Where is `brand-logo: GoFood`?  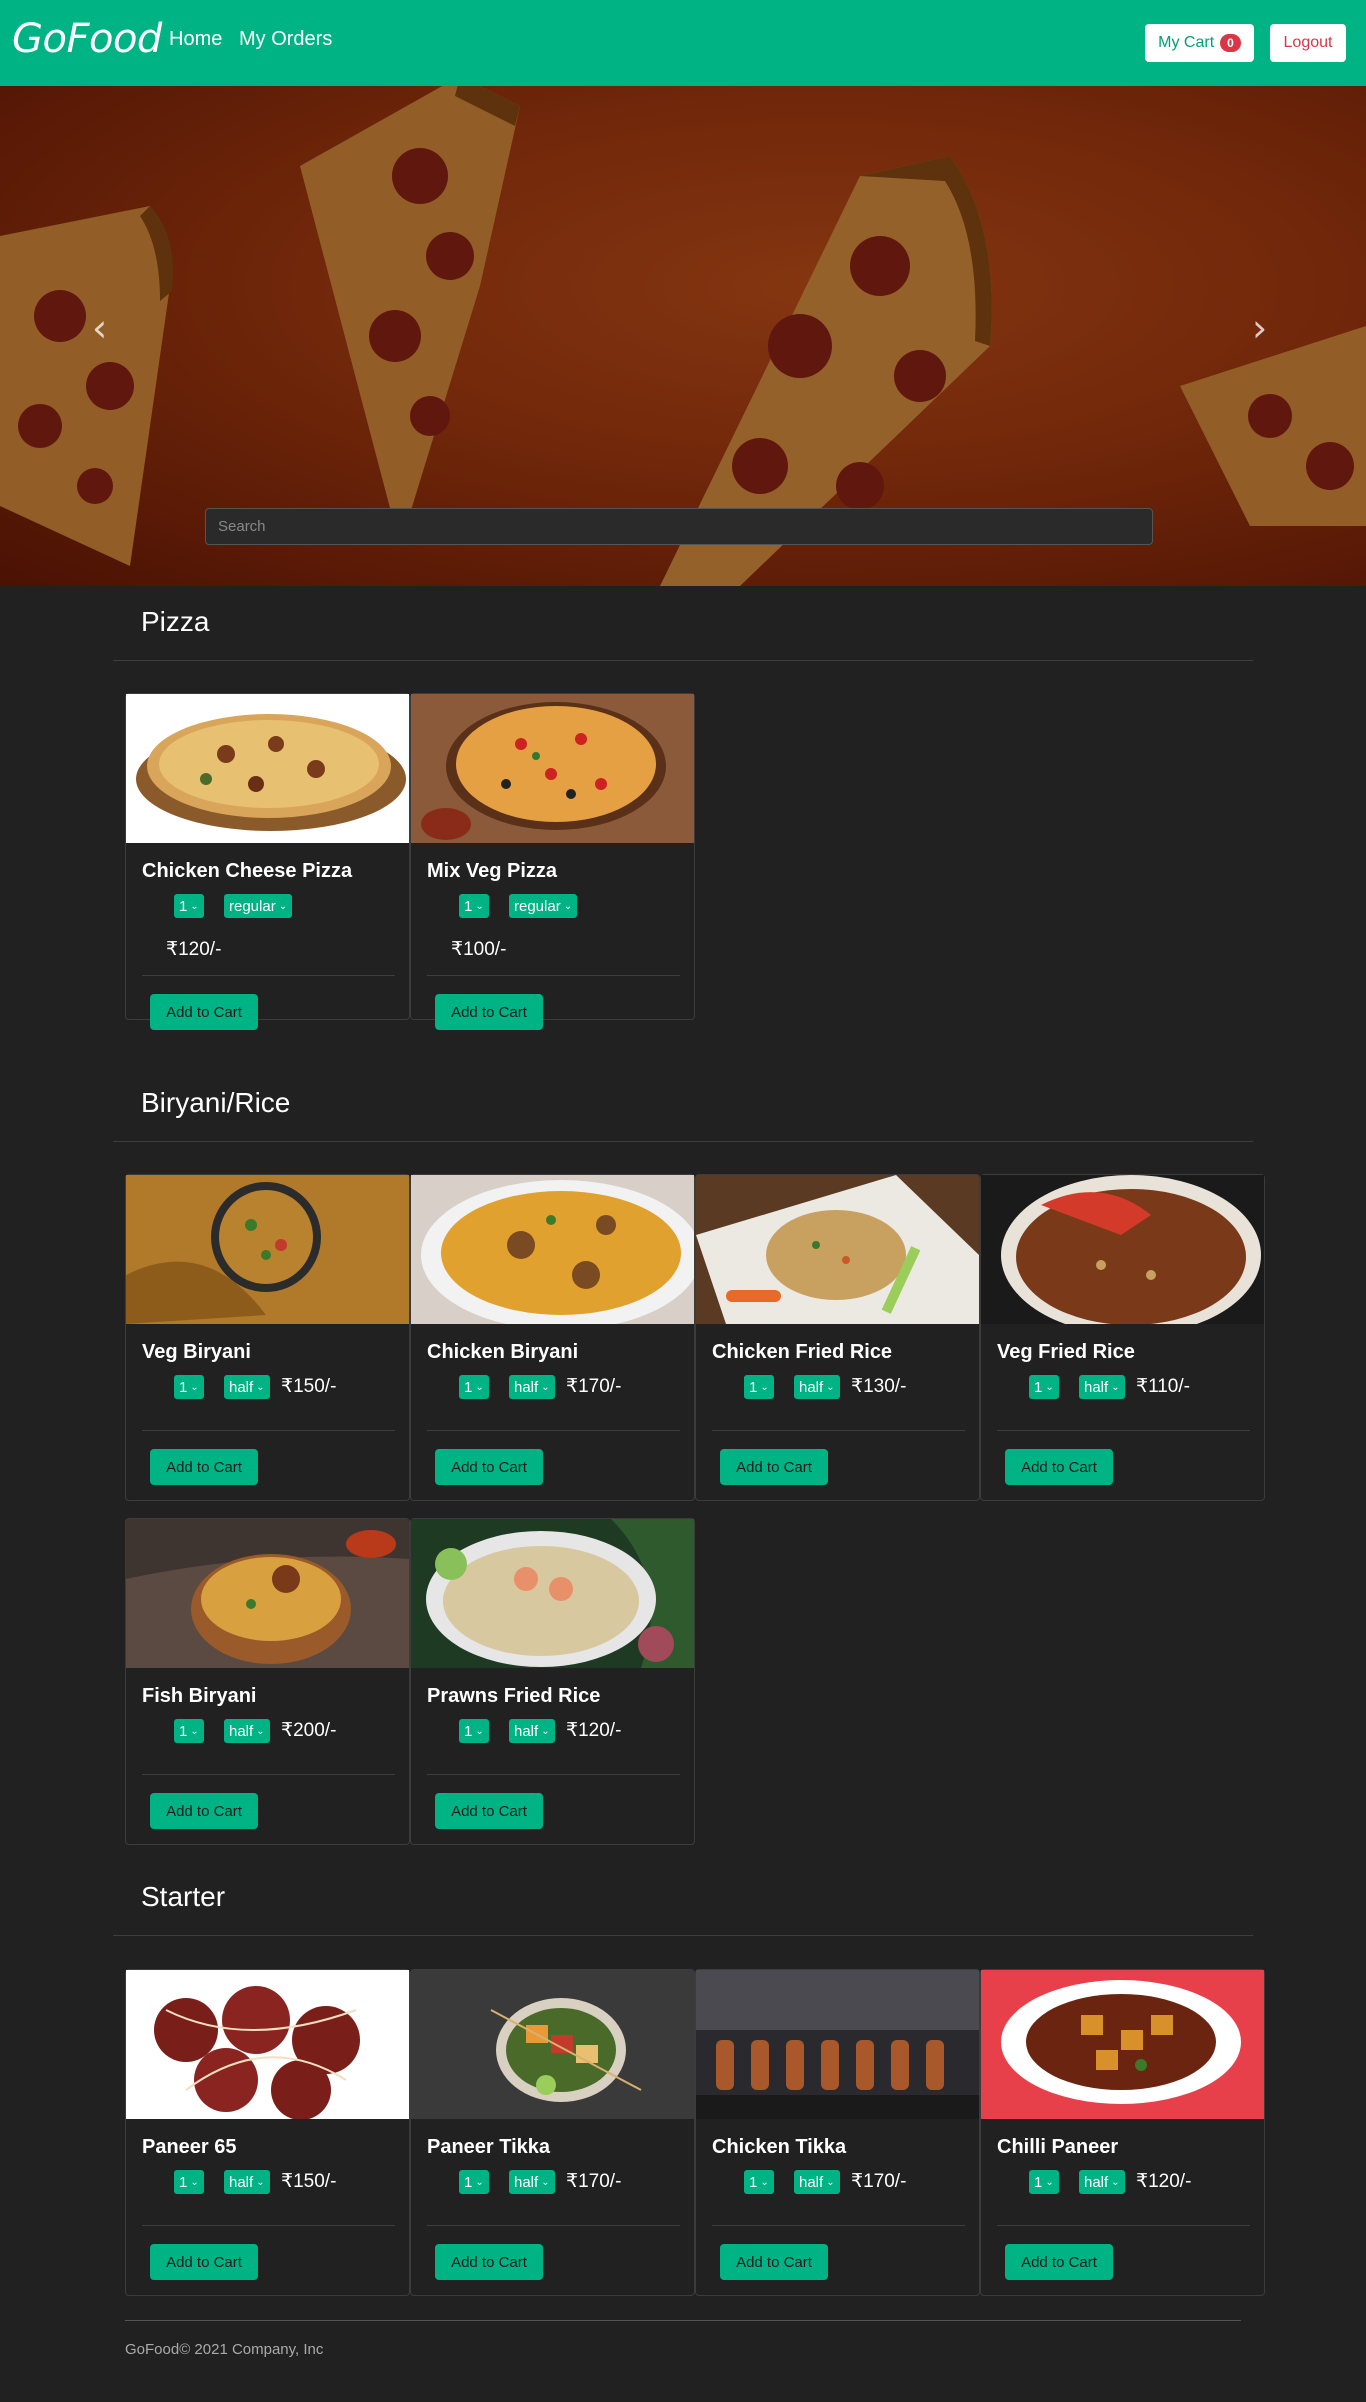 brand-logo: GoFood is located at coordinates (87, 39).